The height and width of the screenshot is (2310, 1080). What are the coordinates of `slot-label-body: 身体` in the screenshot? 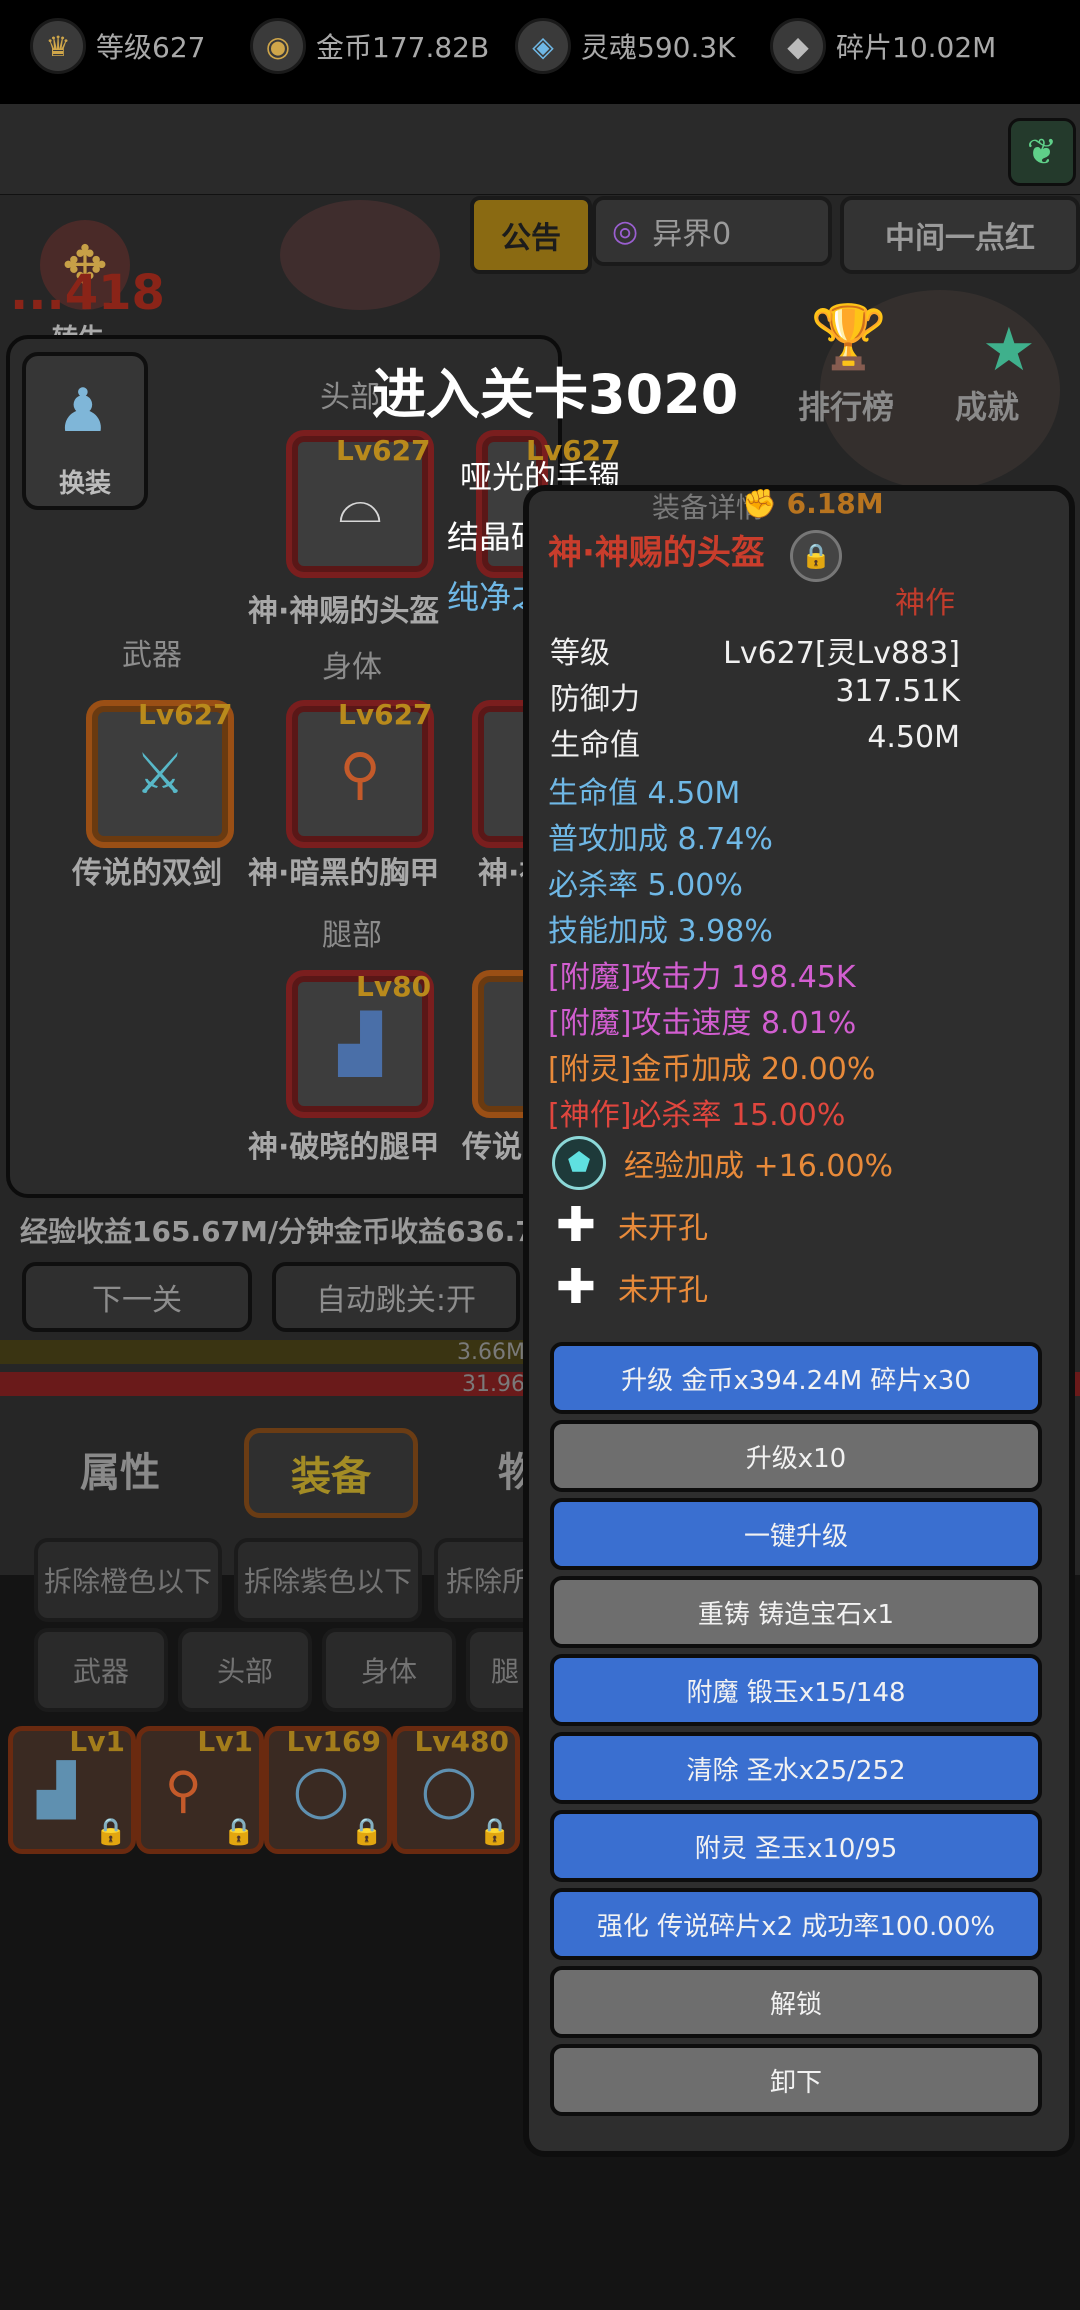 It's located at (352, 667).